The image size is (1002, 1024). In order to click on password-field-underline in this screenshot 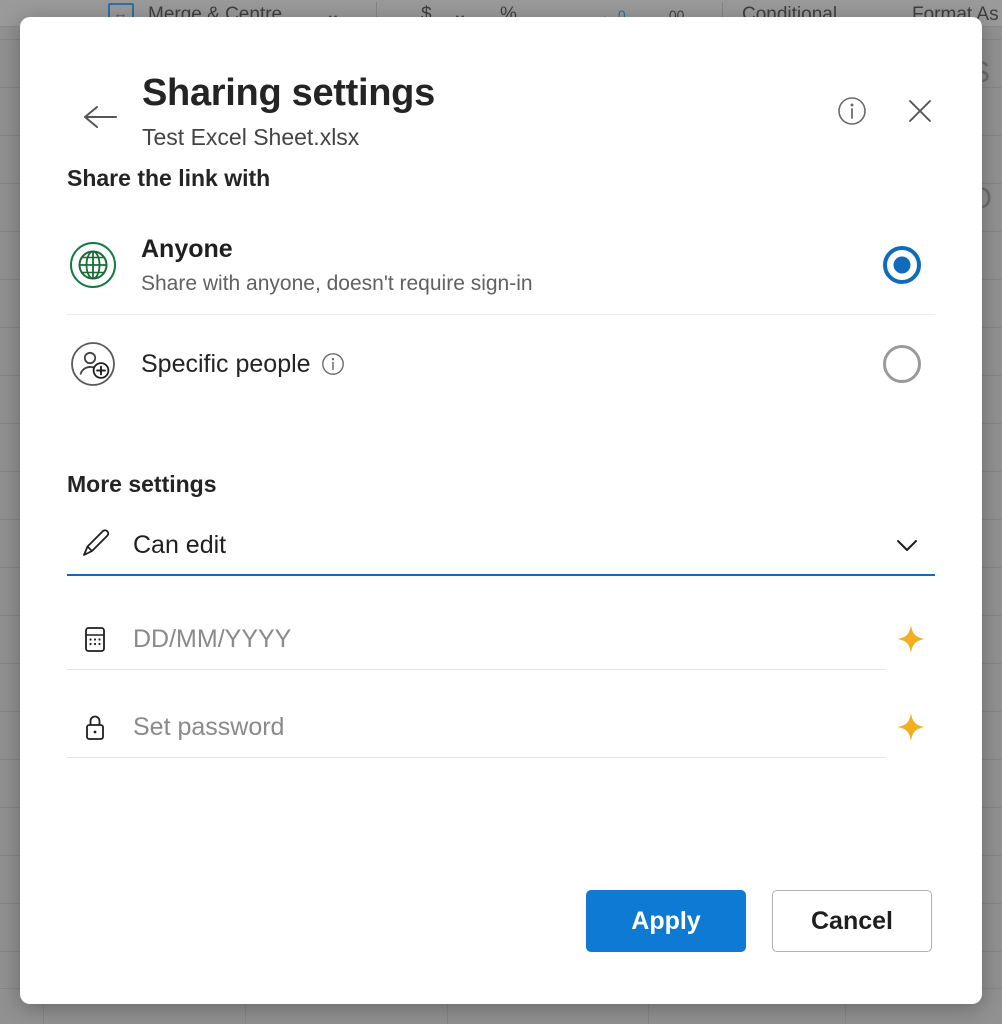, I will do `click(476, 757)`.